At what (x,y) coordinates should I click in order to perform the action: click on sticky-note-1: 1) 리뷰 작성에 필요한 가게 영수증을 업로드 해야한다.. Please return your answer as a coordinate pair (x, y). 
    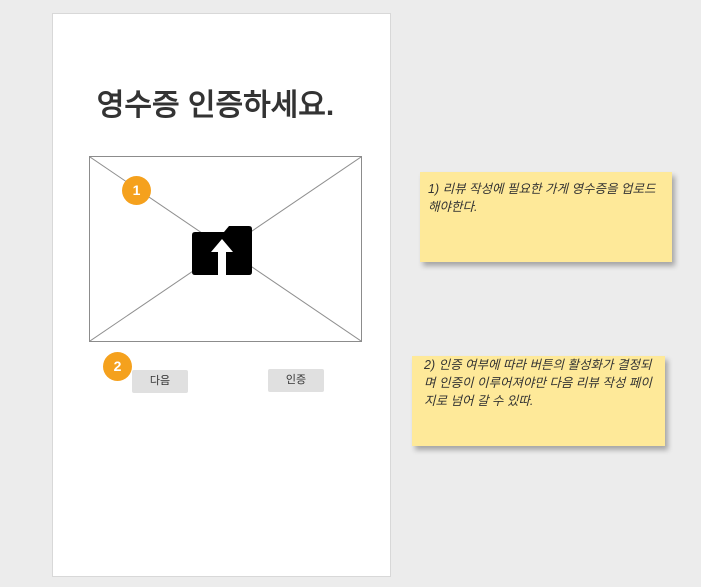
    Looking at the image, I should click on (546, 217).